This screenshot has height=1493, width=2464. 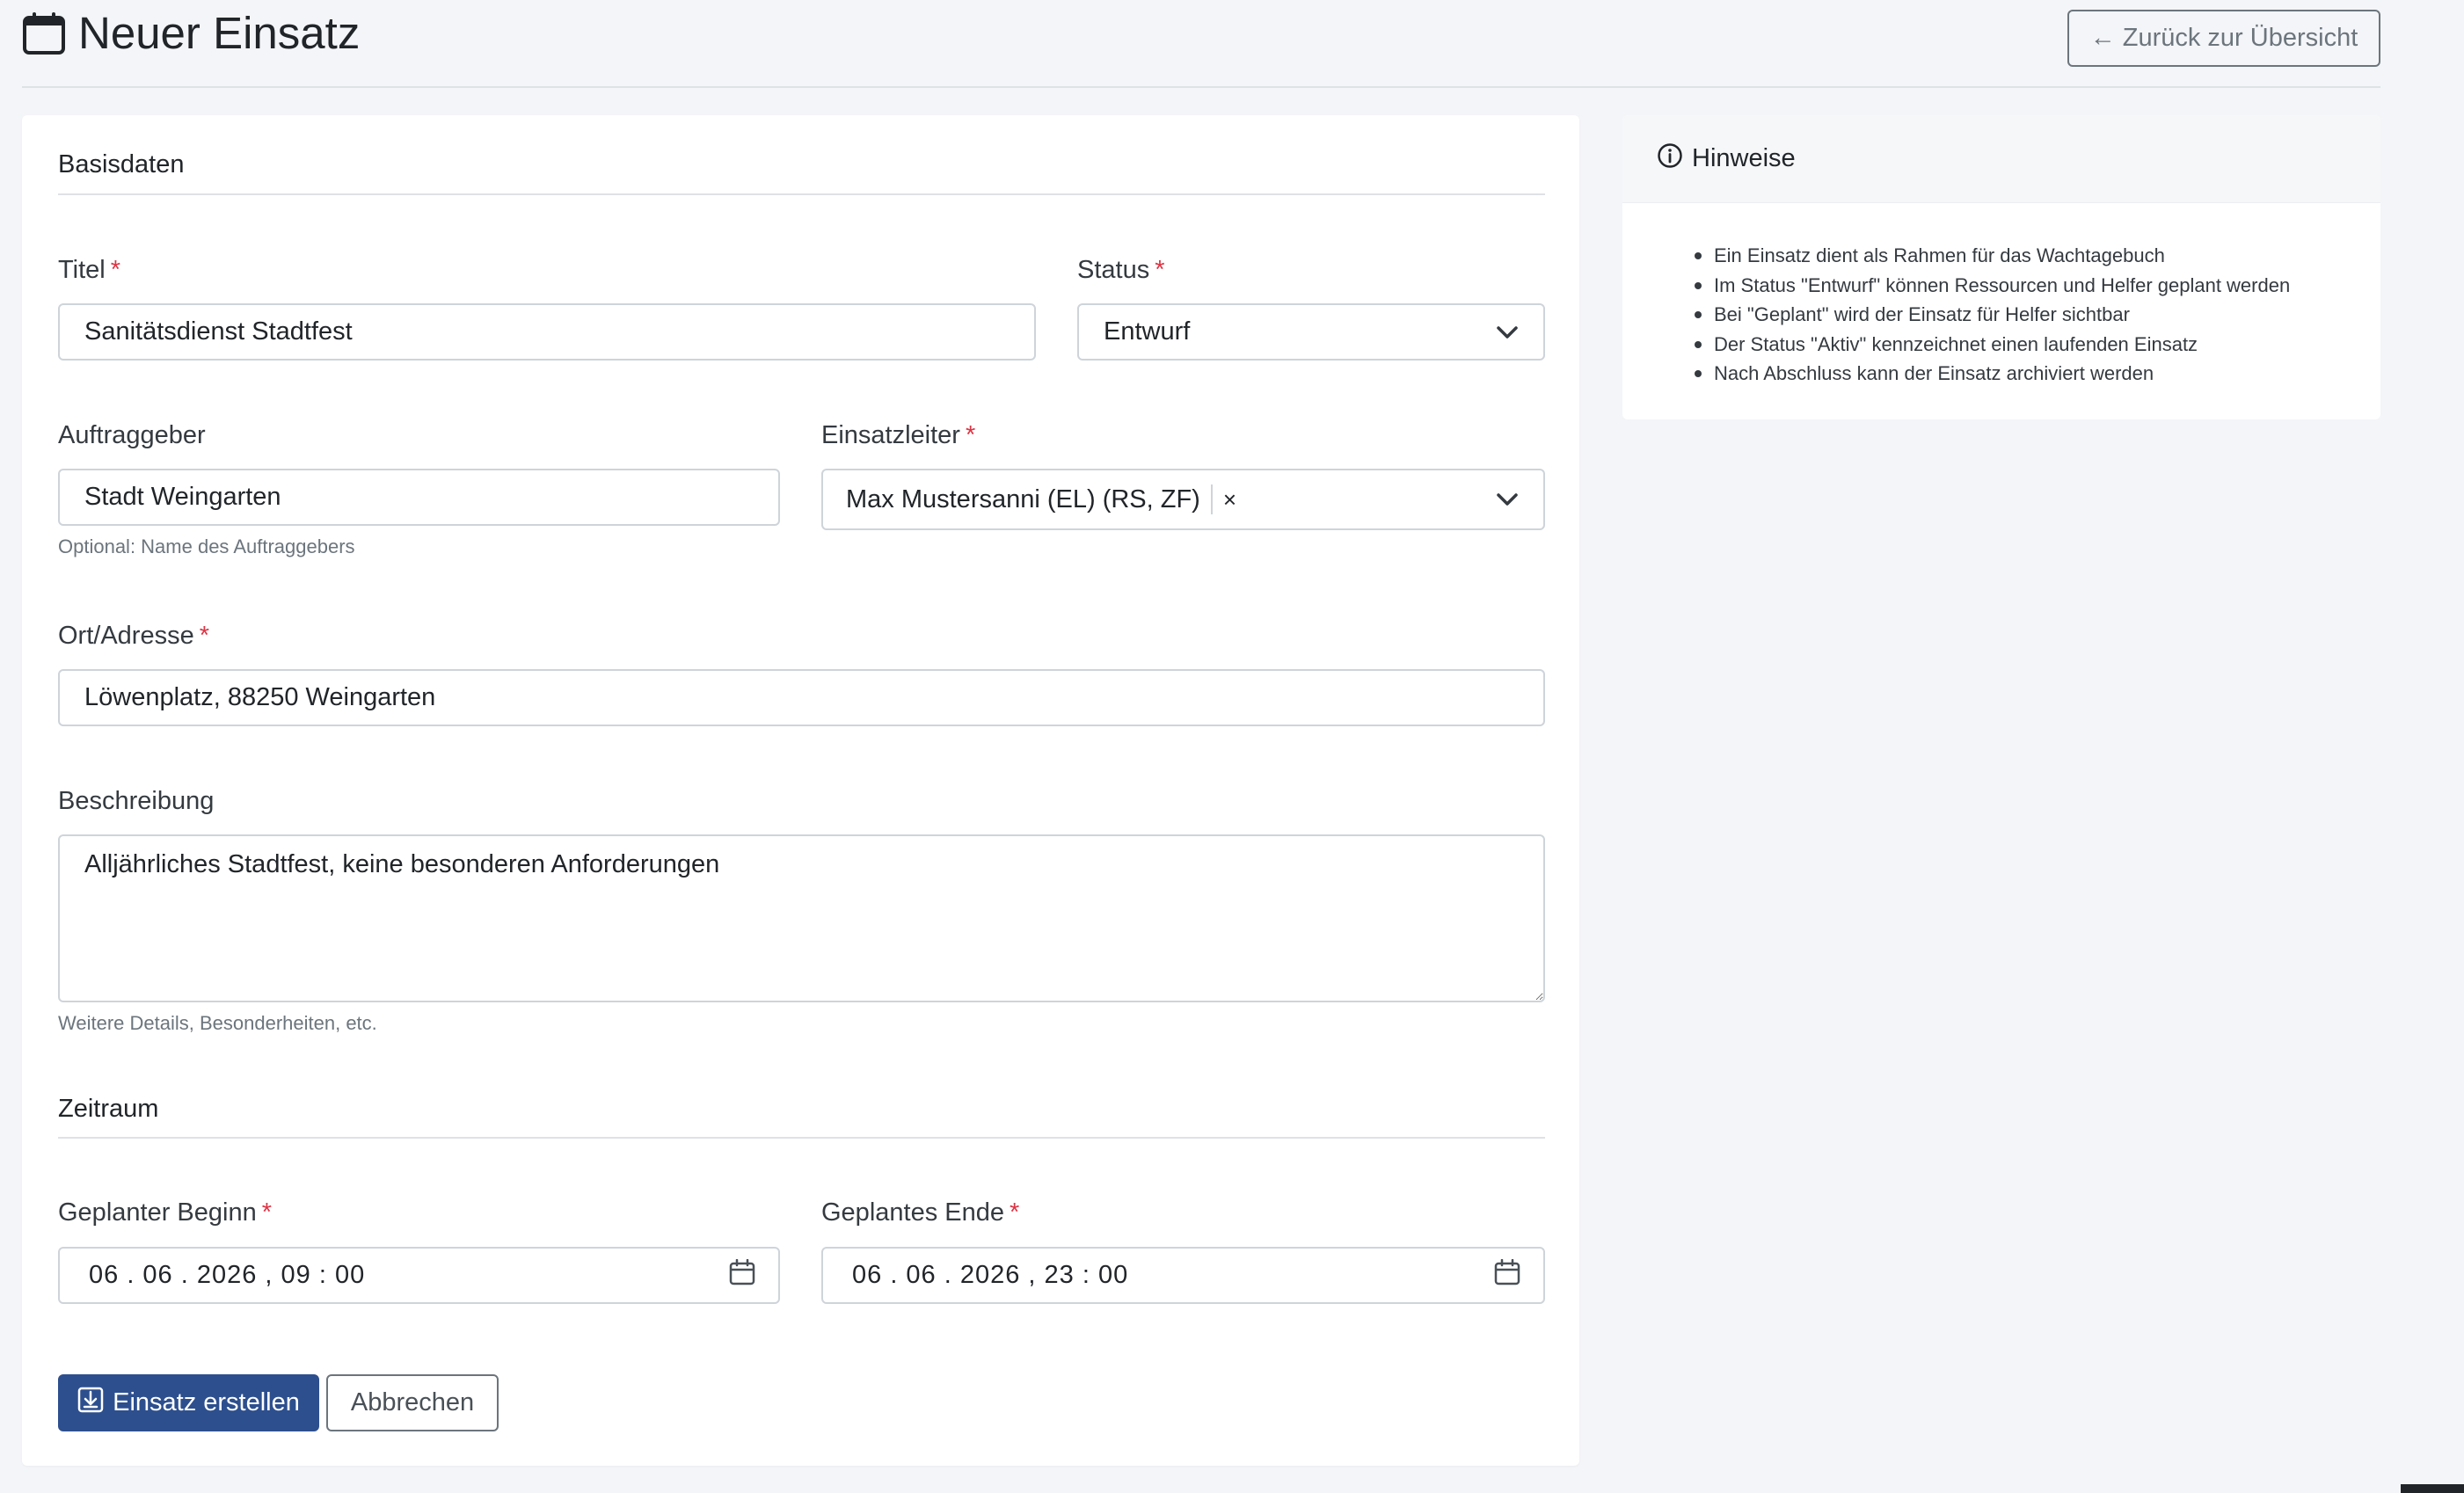 What do you see at coordinates (413, 1403) in the screenshot?
I see `cancel-button: Abbrechen` at bounding box center [413, 1403].